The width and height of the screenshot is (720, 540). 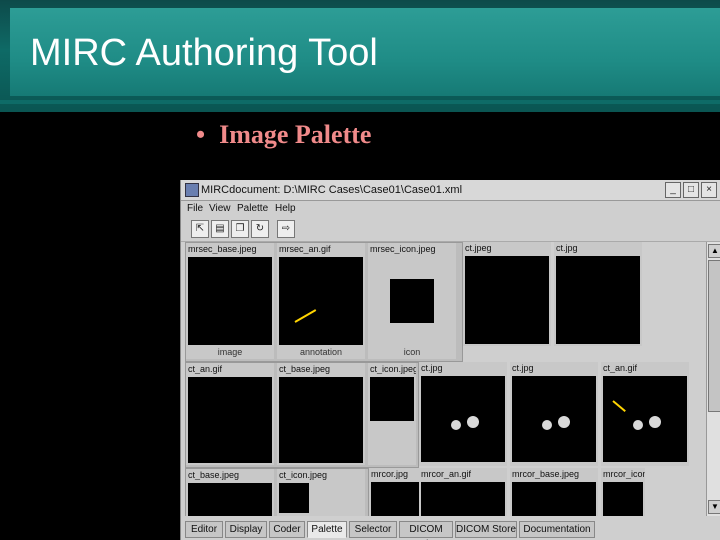 What do you see at coordinates (230, 352) in the screenshot?
I see `image-caption: image` at bounding box center [230, 352].